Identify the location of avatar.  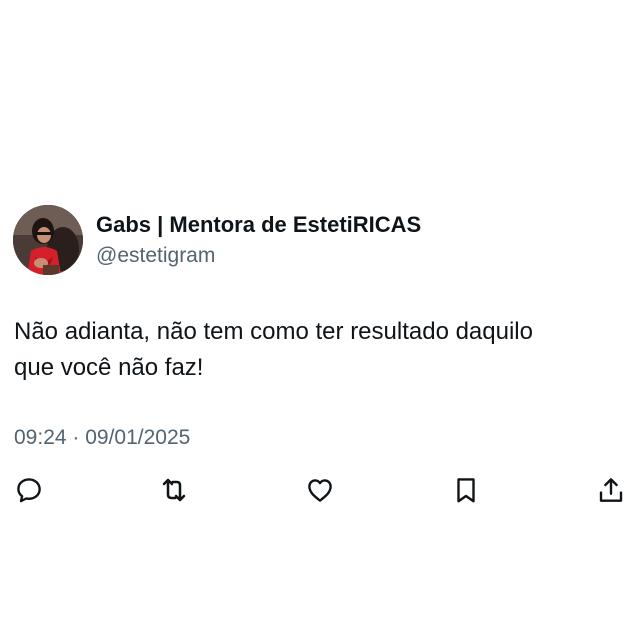
(48, 240).